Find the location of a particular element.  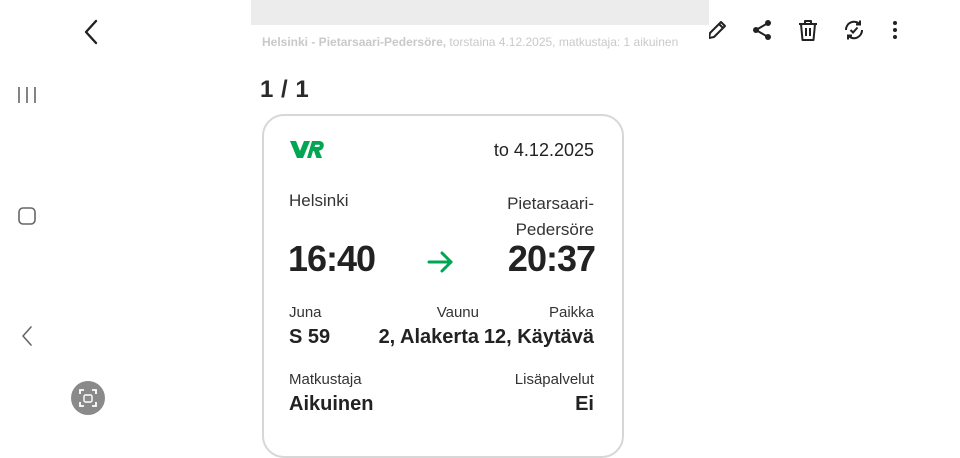

home-button is located at coordinates (27, 216).